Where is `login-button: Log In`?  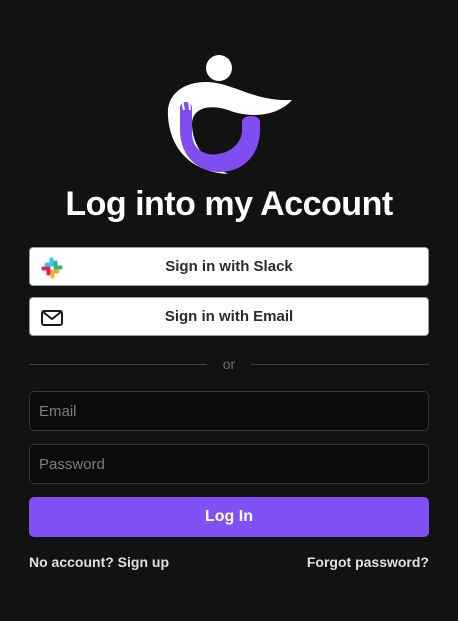 login-button: Log In is located at coordinates (229, 517).